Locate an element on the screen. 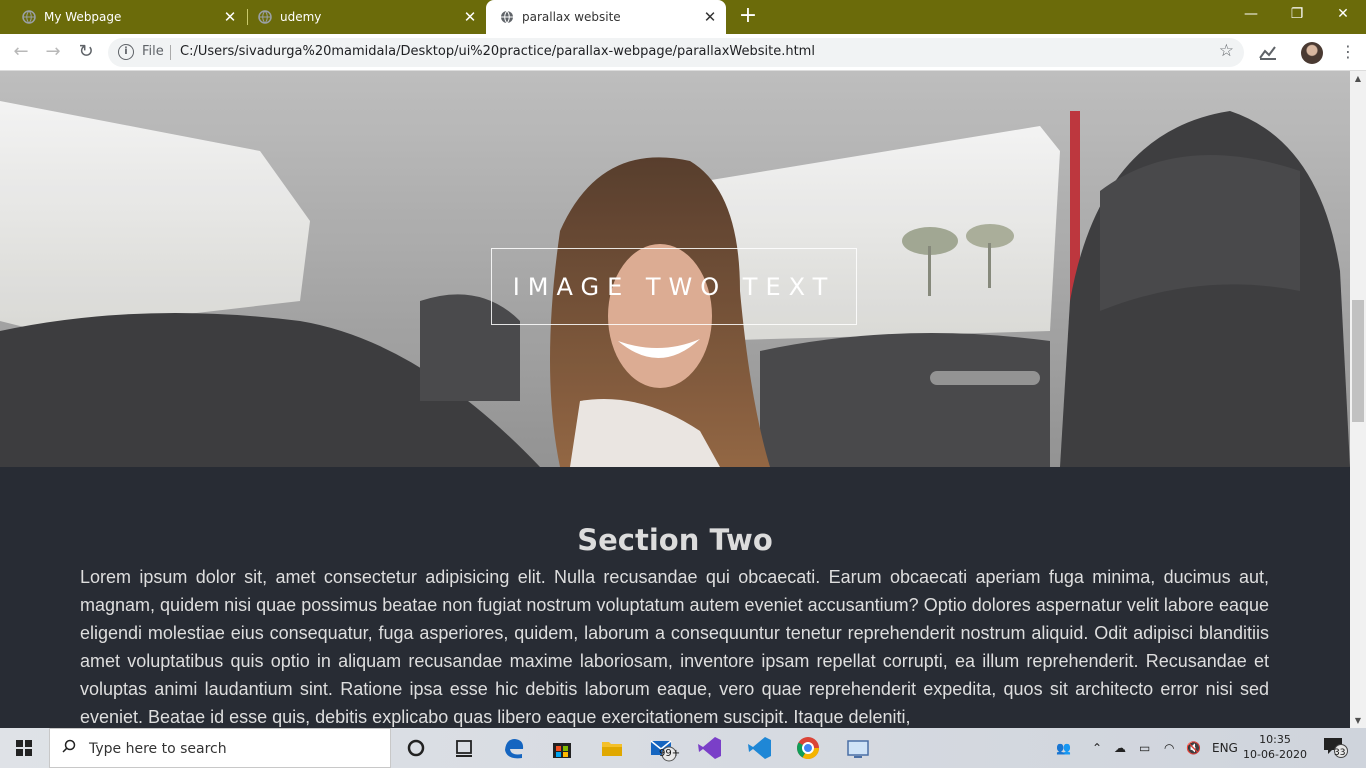 The height and width of the screenshot is (768, 1366). mail-badge: 99+ is located at coordinates (670, 753).